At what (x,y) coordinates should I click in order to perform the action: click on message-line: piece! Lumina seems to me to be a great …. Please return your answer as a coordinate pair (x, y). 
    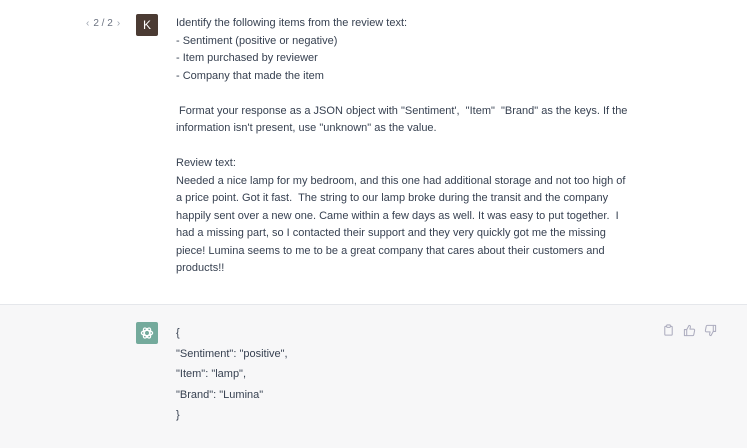
    Looking at the image, I should click on (390, 250).